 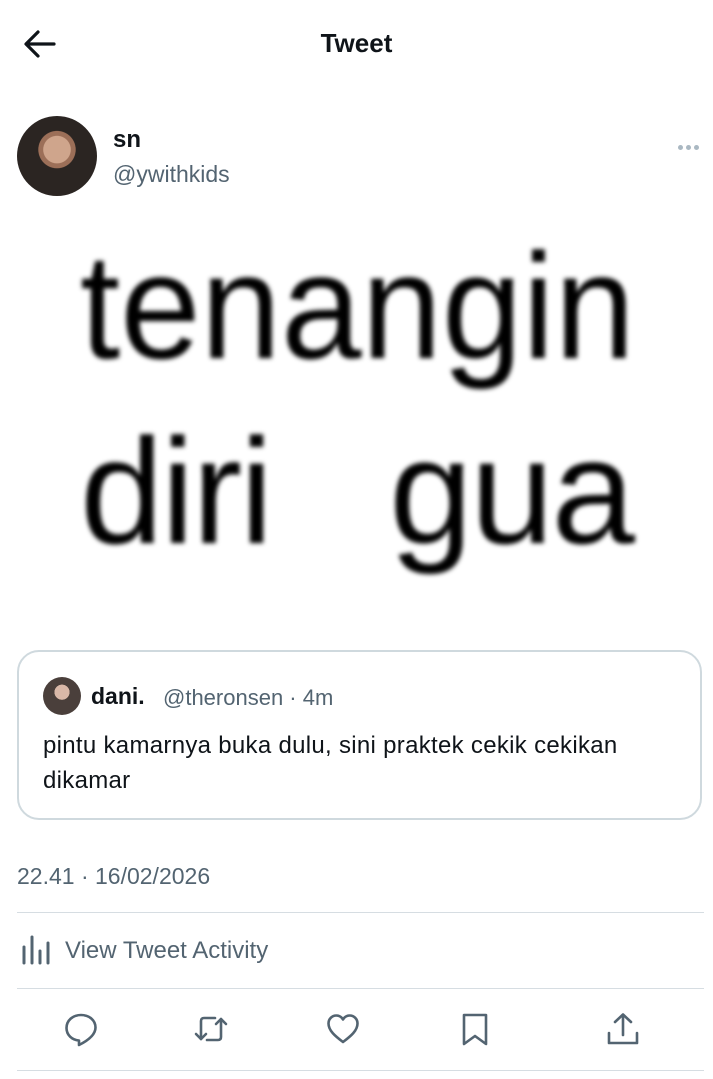 What do you see at coordinates (692, 143) in the screenshot?
I see `more-options-button` at bounding box center [692, 143].